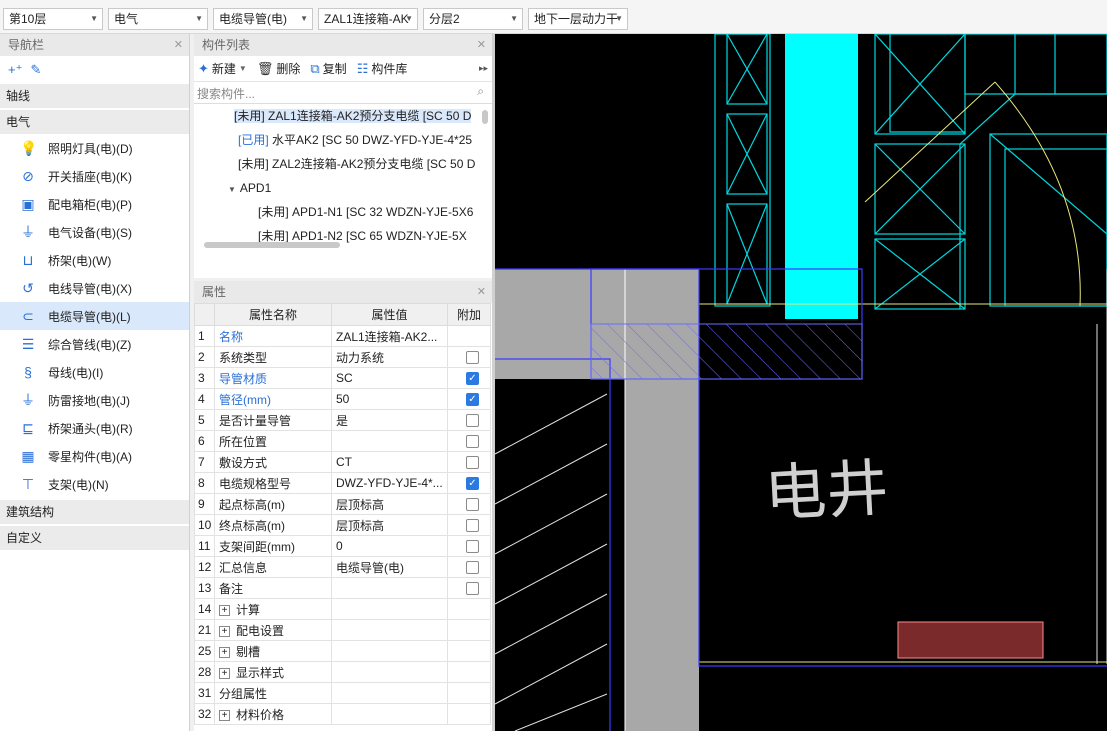 This screenshot has height=731, width=1107. I want to click on property-value: CT, so click(389, 462).